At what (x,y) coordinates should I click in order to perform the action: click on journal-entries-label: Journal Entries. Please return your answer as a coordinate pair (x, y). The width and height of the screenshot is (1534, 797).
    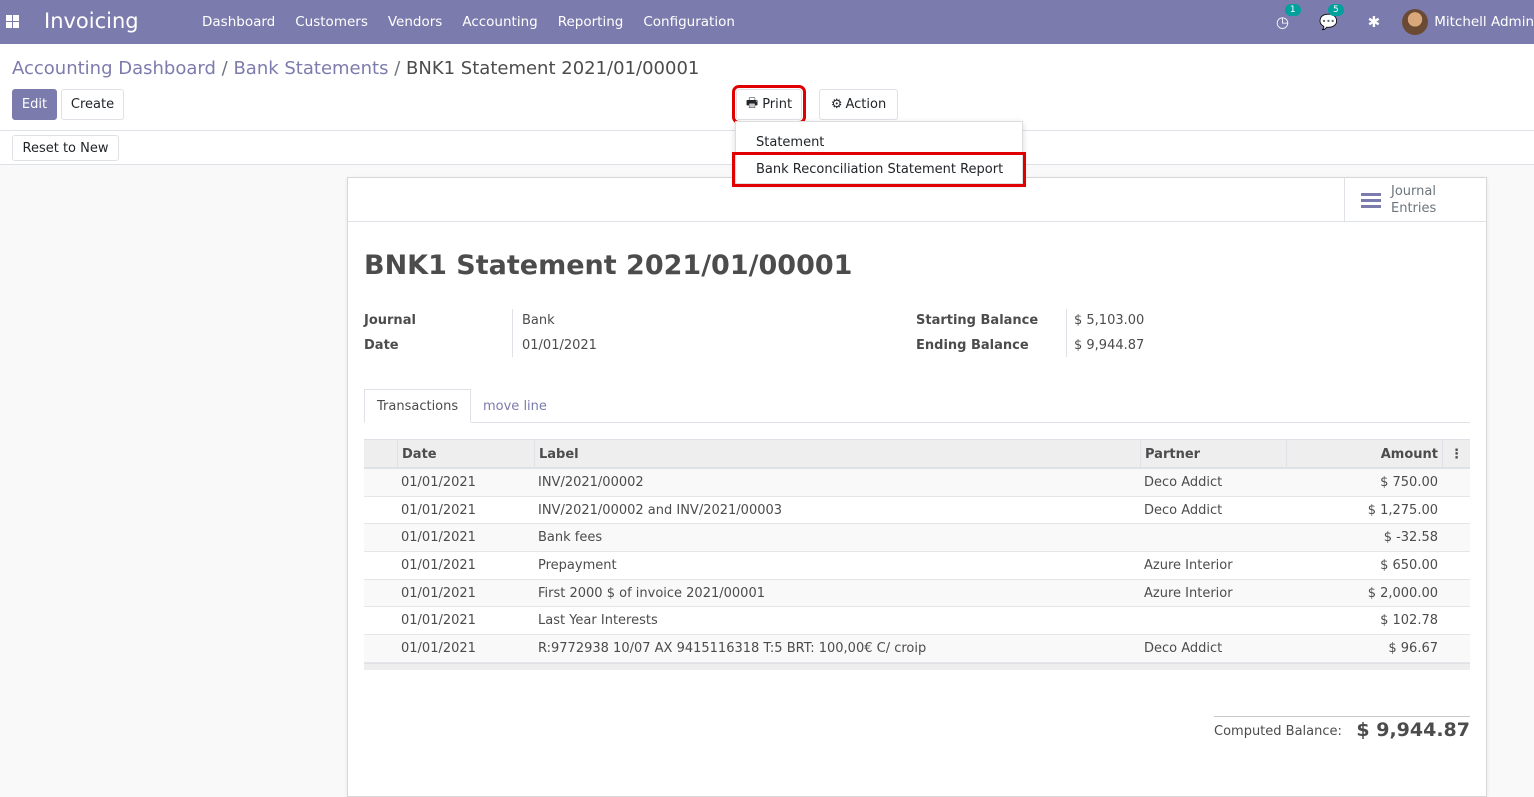
    Looking at the image, I should click on (1414, 200).